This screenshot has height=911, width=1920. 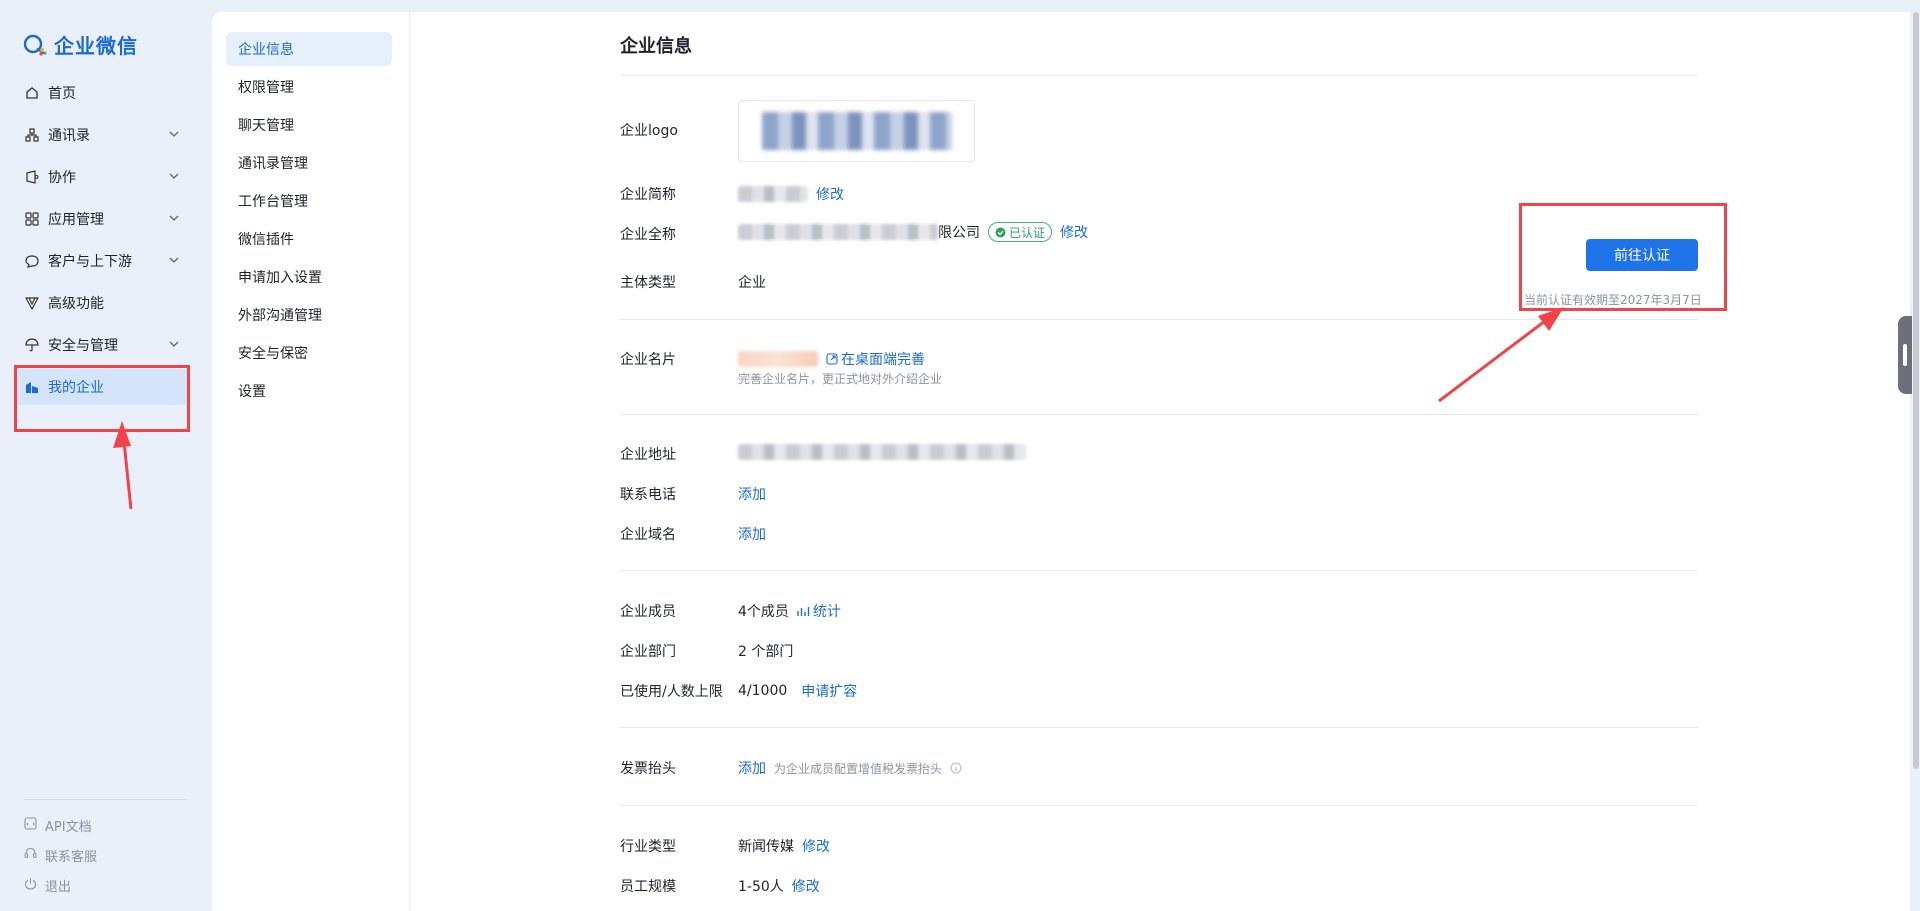 I want to click on enterprise-logo, so click(x=856, y=131).